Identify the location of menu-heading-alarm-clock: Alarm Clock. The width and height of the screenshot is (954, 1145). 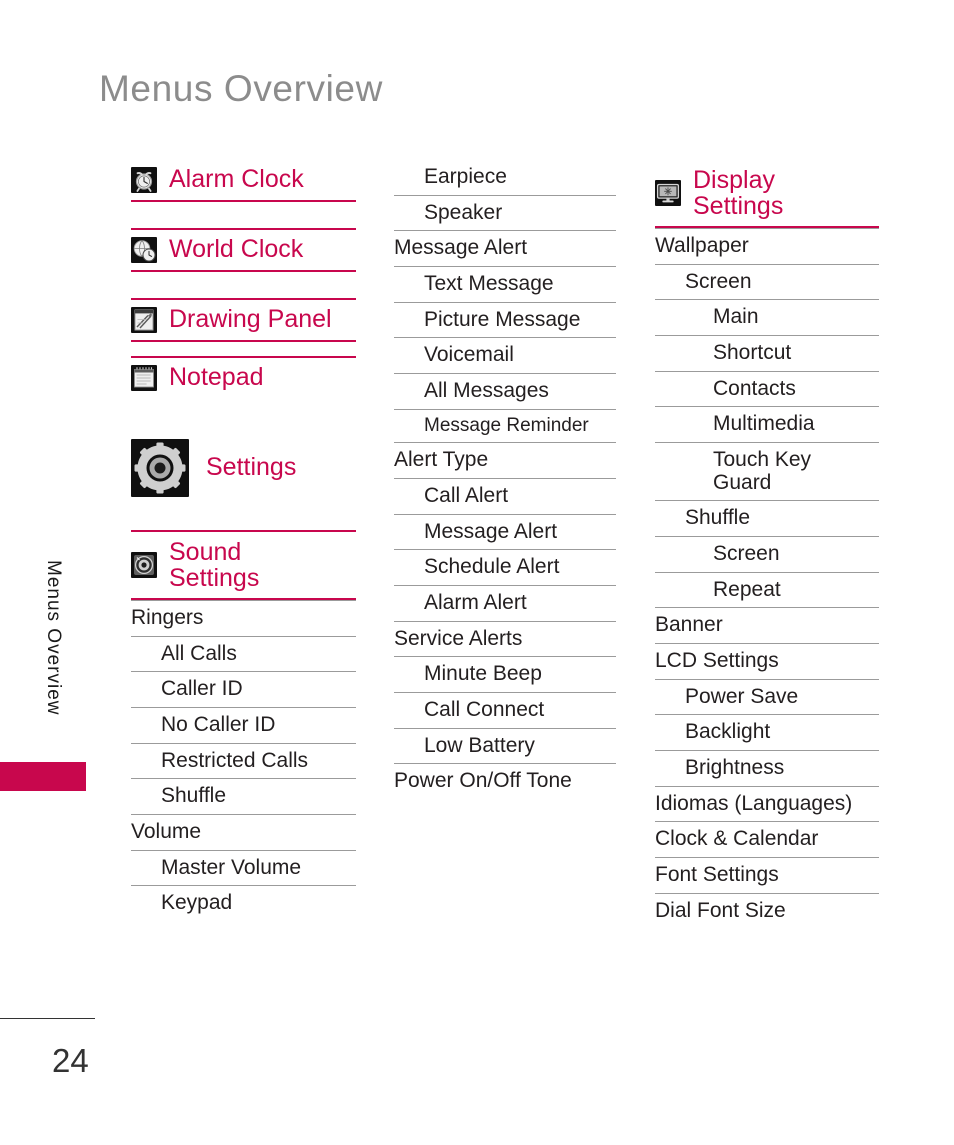
(243, 181).